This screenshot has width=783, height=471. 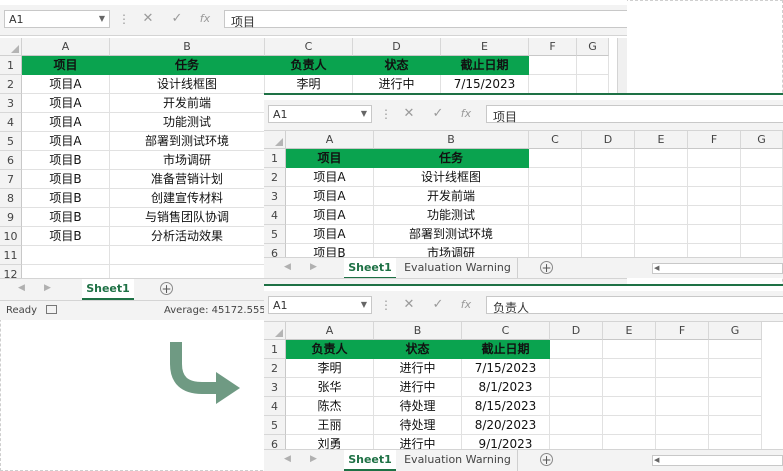 I want to click on column-header-d: D, so click(x=576, y=331).